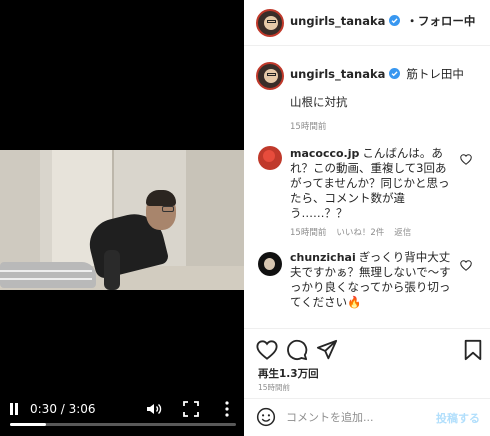  I want to click on comment-username: macocco.jp, so click(324, 153).